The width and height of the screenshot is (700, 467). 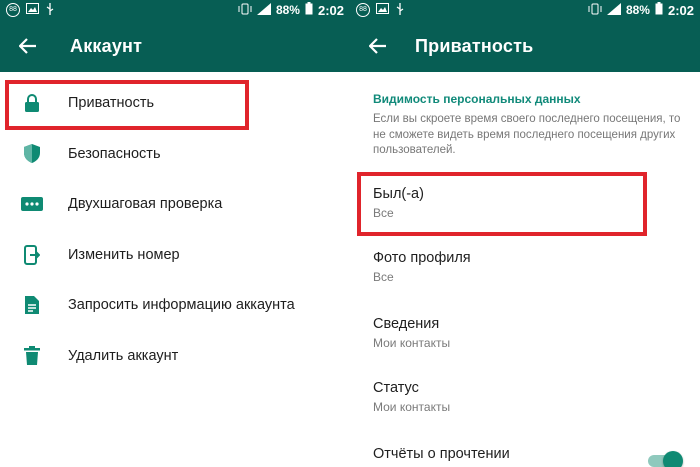 I want to click on document-icon, so click(x=32, y=305).